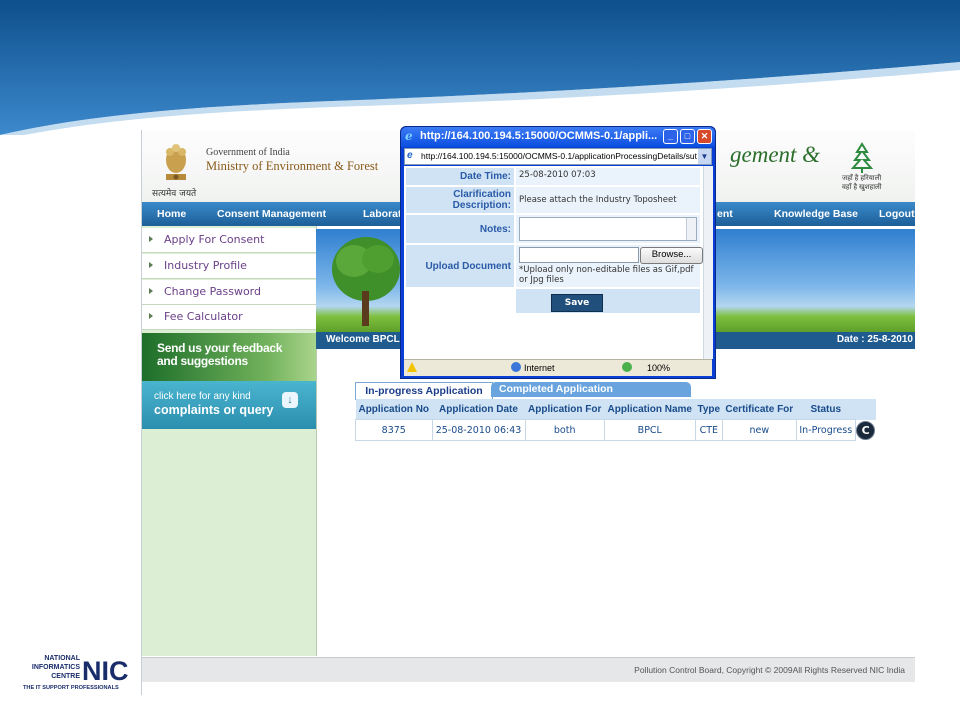 This screenshot has height=720, width=960. I want to click on notes-textarea, so click(608, 229).